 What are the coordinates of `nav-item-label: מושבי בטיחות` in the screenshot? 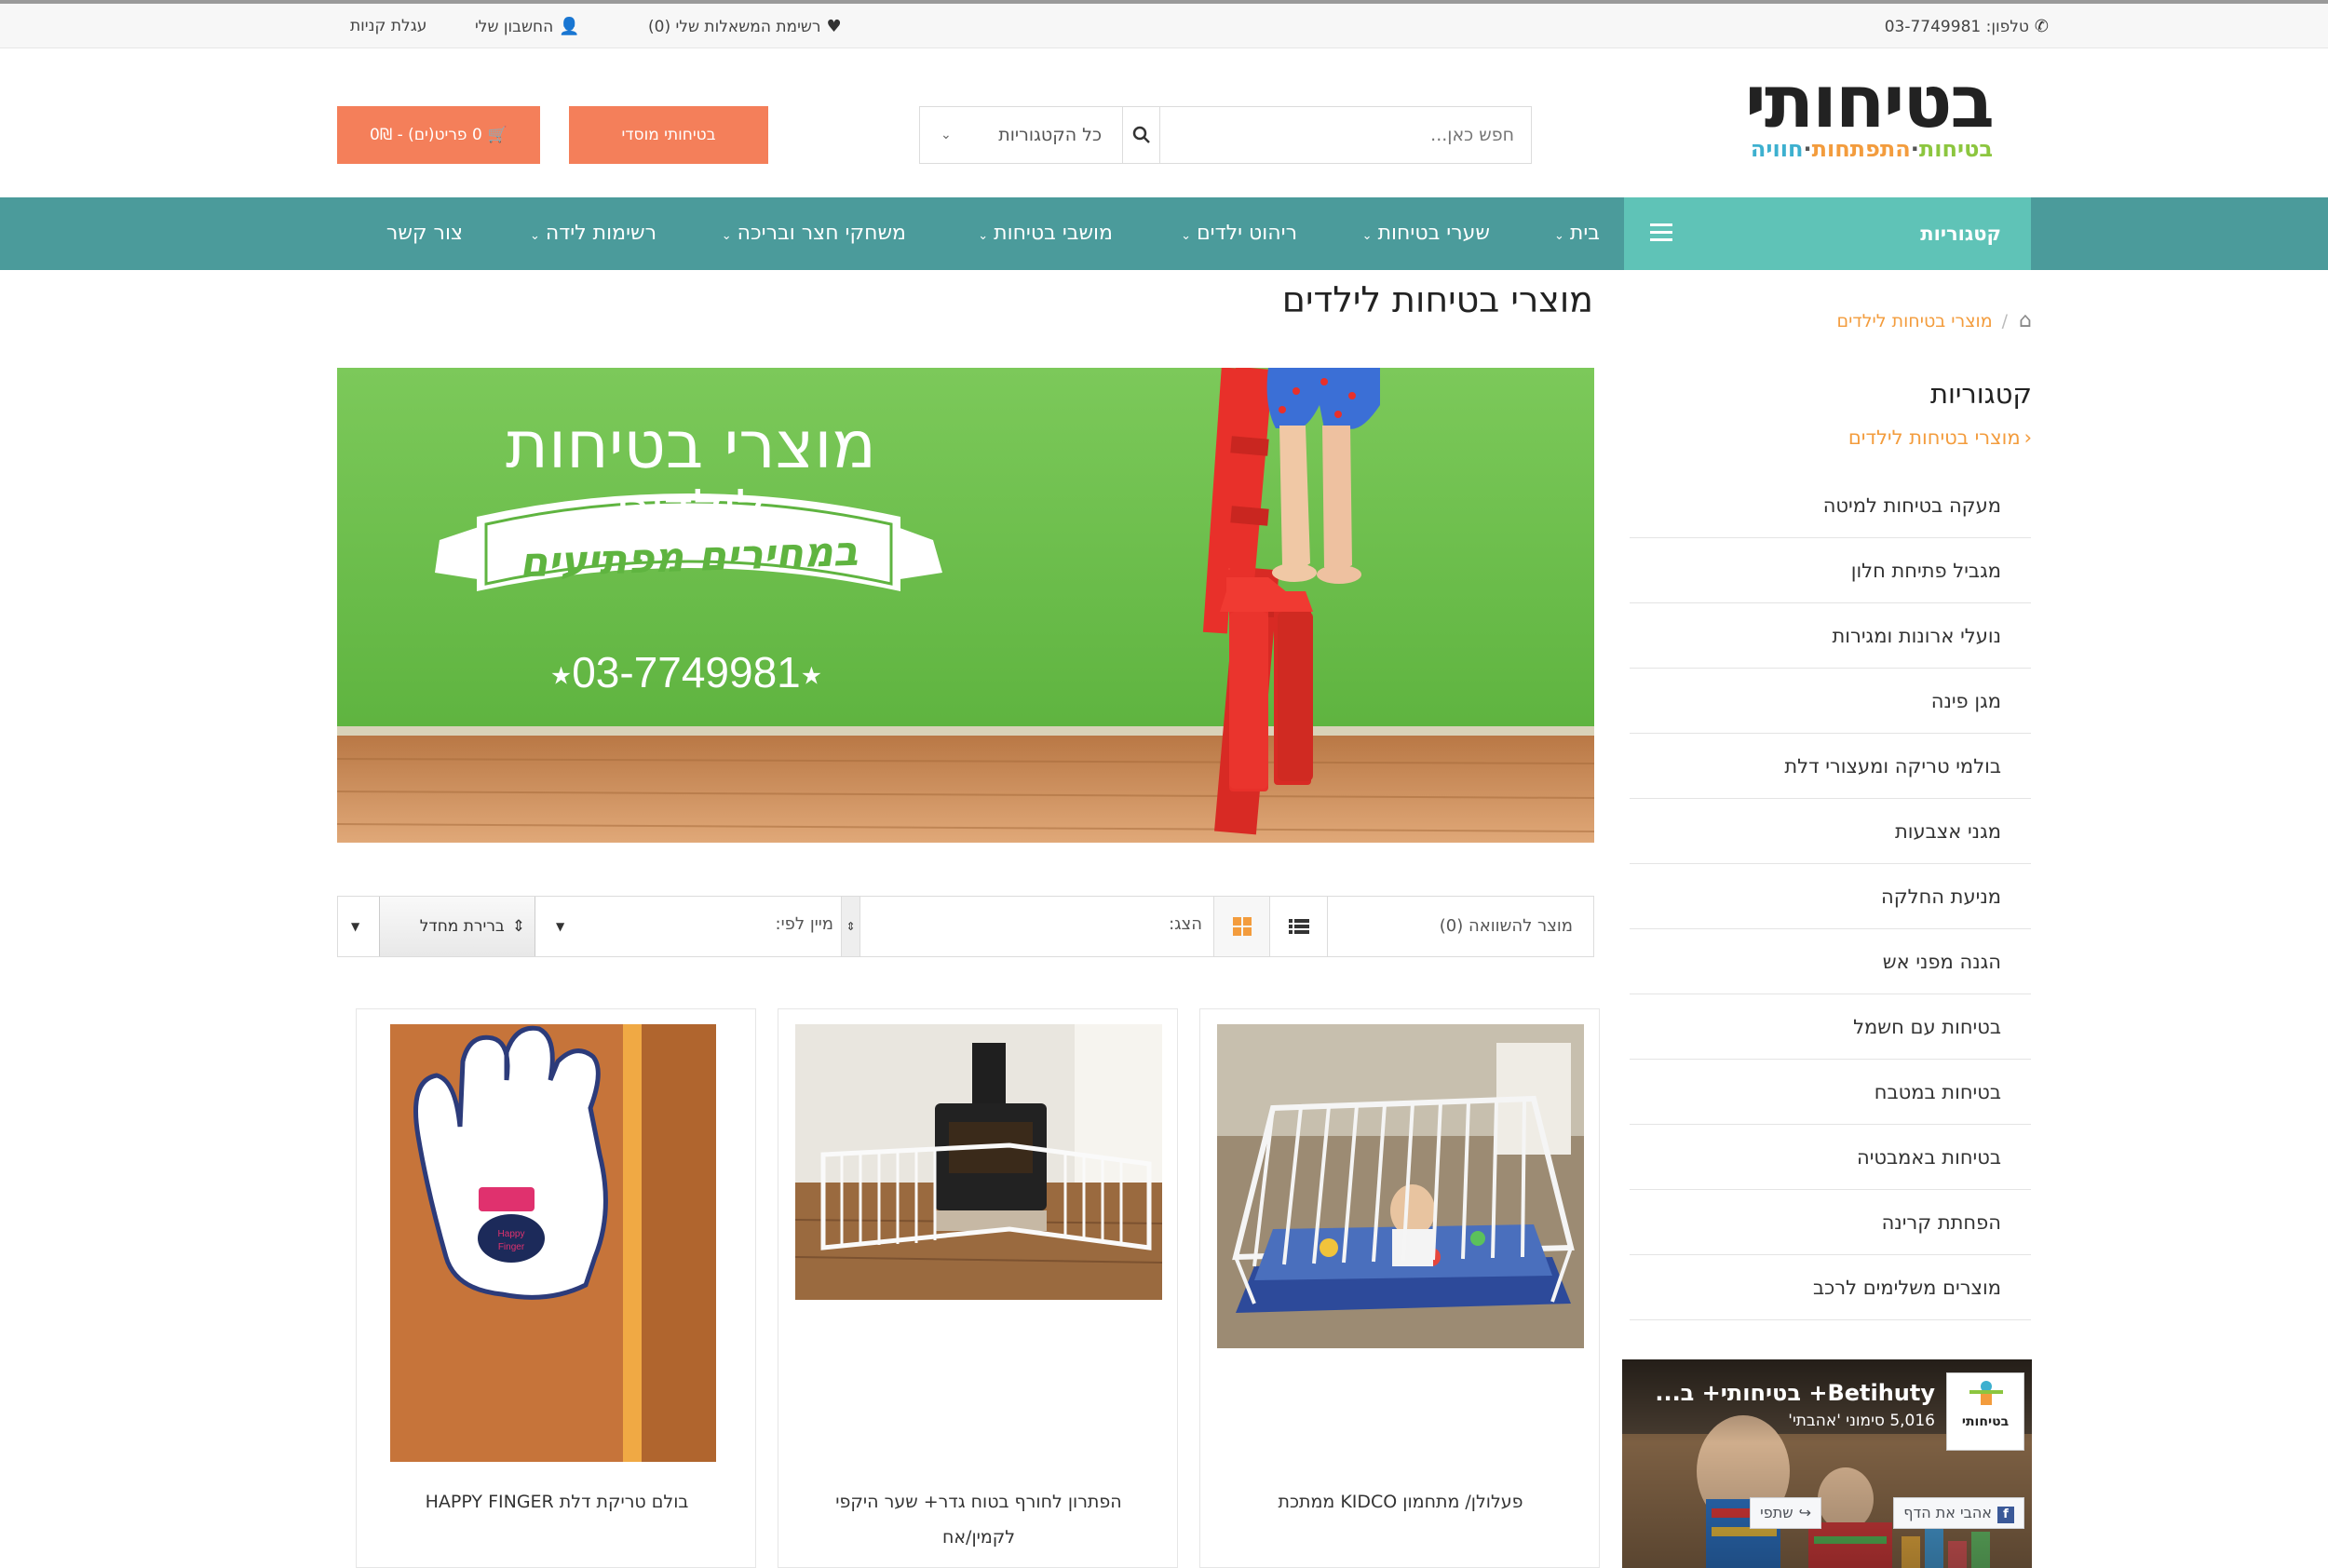 It's located at (1053, 233).